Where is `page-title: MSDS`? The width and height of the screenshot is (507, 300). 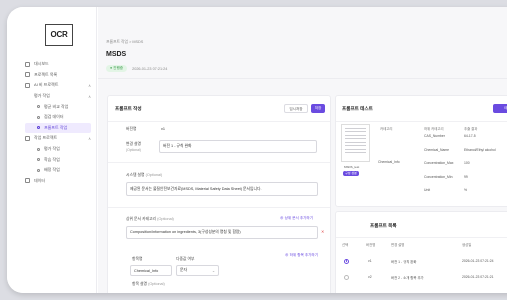
page-title: MSDS is located at coordinates (116, 54).